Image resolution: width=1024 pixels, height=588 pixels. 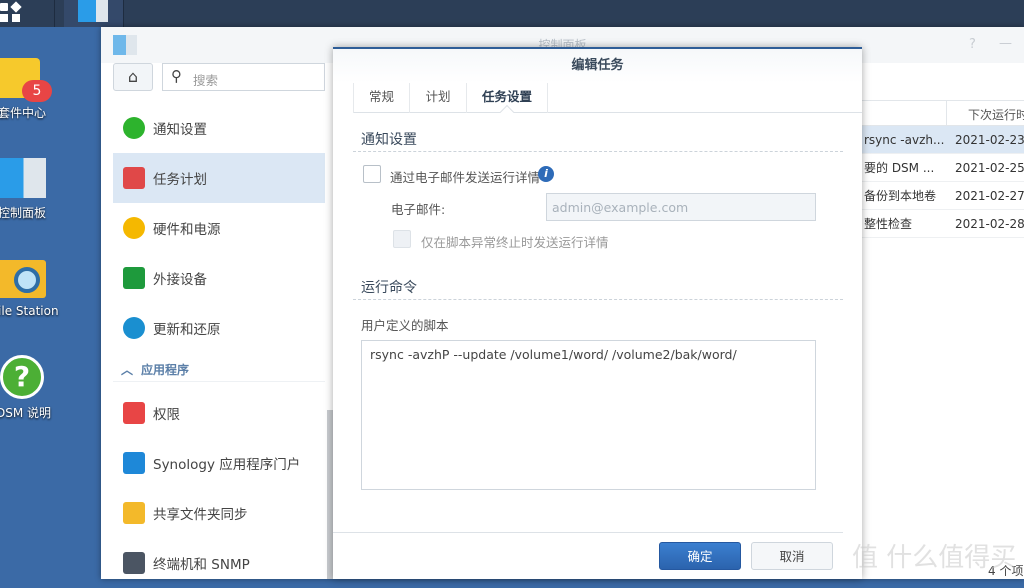 What do you see at coordinates (23, 213) in the screenshot?
I see `desktop-icon-label: 控制面板` at bounding box center [23, 213].